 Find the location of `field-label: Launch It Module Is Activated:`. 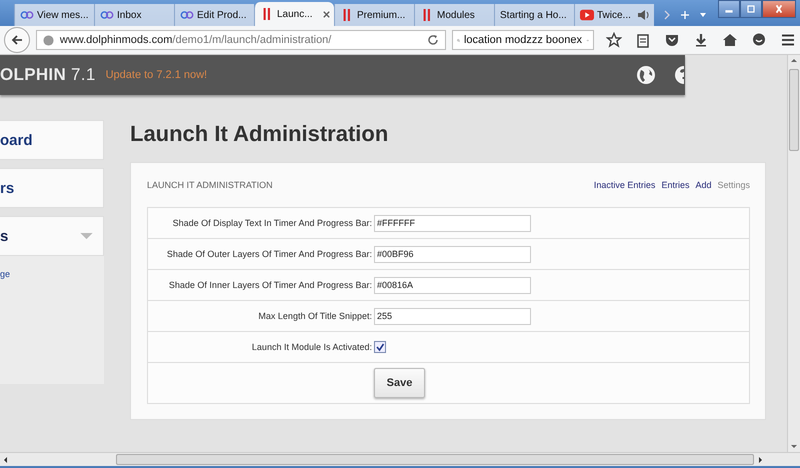

field-label: Launch It Module Is Activated: is located at coordinates (311, 347).